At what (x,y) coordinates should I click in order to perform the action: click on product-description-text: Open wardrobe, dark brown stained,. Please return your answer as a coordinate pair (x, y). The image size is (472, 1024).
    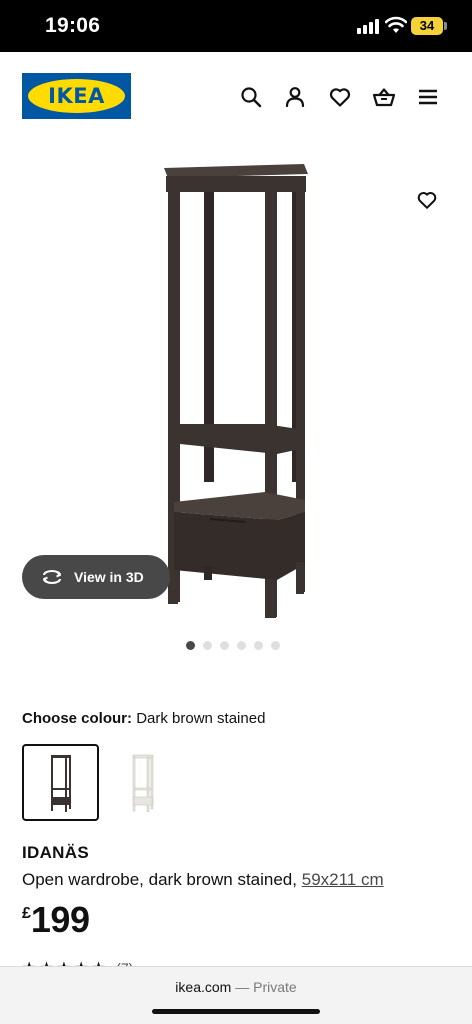
    Looking at the image, I should click on (159, 879).